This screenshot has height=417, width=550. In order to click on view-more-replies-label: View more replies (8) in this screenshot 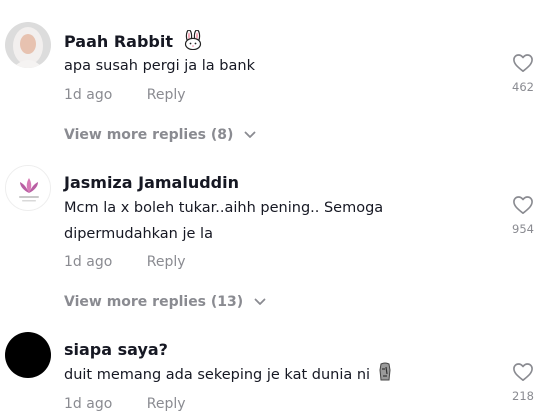, I will do `click(149, 135)`.